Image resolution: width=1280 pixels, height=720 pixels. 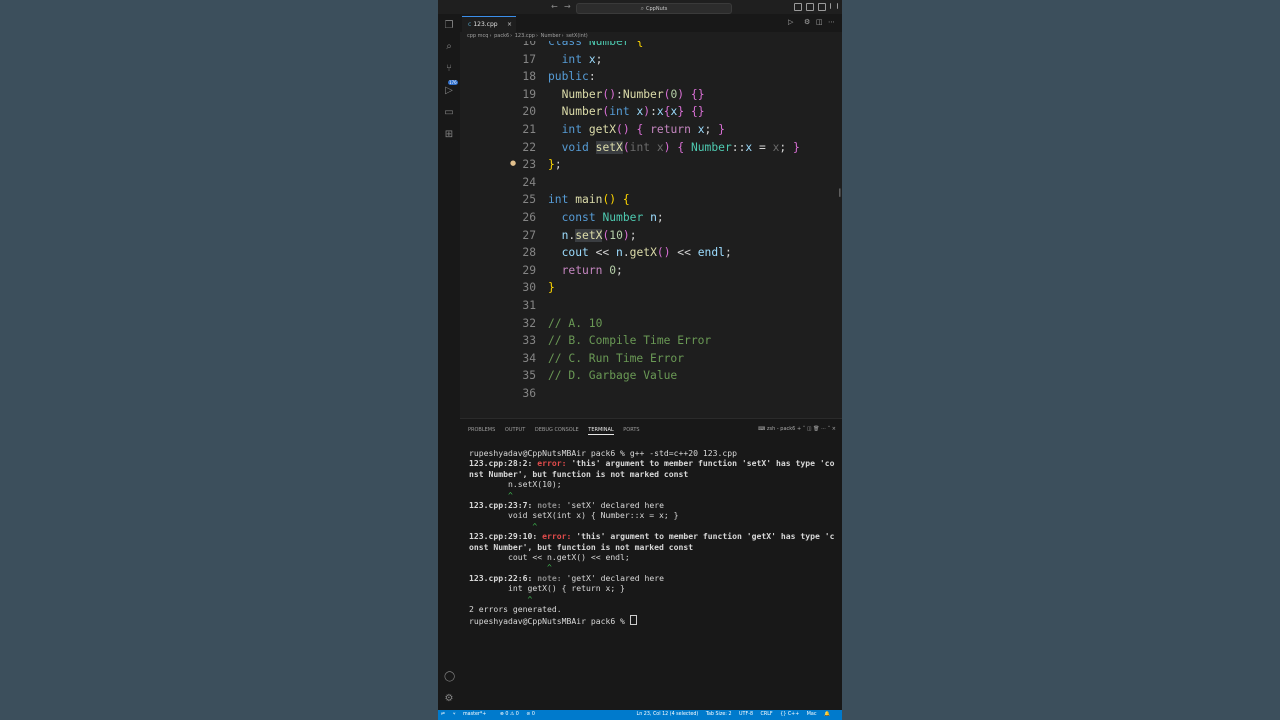 What do you see at coordinates (477, 36) in the screenshot?
I see `breadcrumb-item: cpp mcq` at bounding box center [477, 36].